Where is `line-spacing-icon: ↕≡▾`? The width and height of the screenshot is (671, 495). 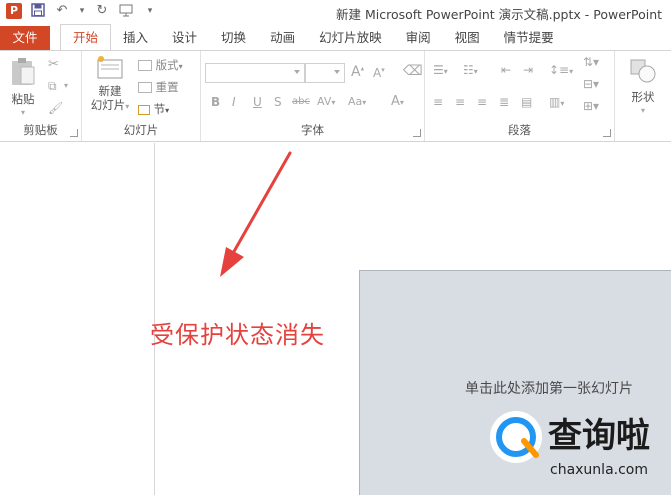
line-spacing-icon: ↕≡▾ is located at coordinates (561, 70).